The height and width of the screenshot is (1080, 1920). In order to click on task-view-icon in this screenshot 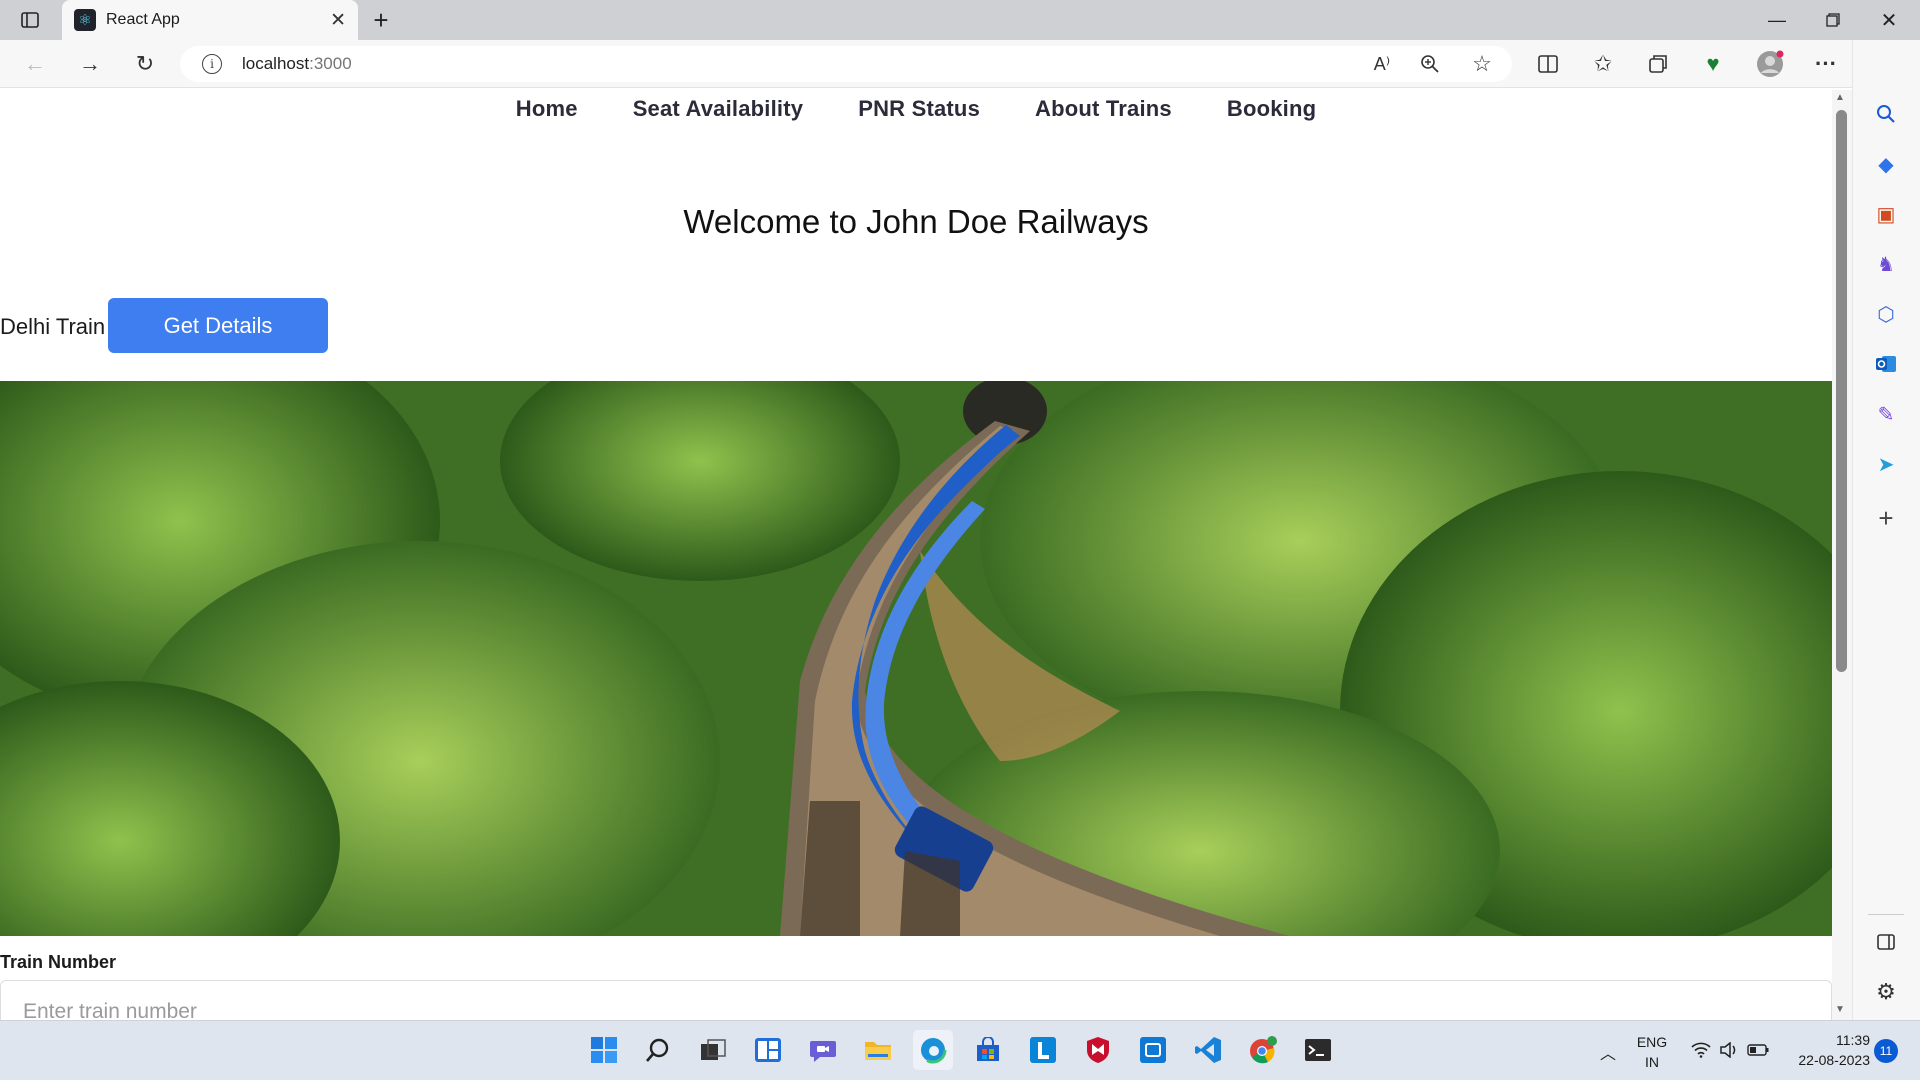, I will do `click(713, 1050)`.